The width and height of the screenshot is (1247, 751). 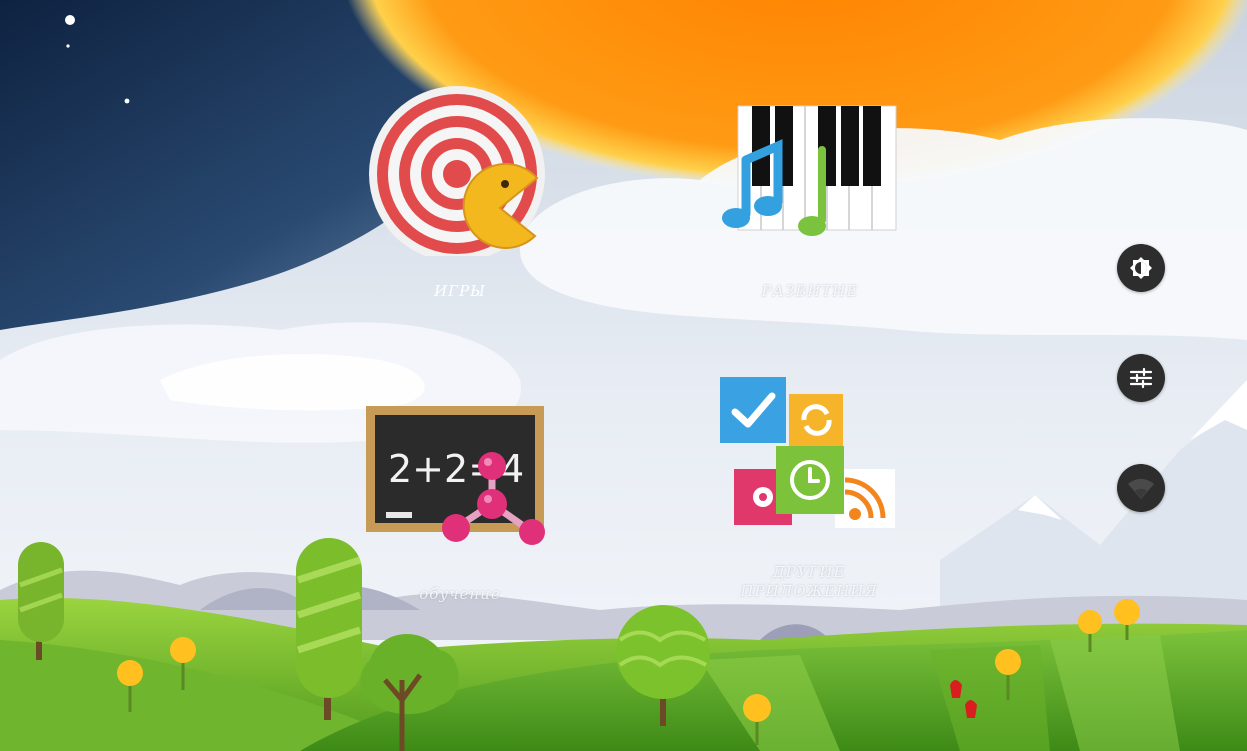 I want to click on settings-button, so click(x=1141, y=378).